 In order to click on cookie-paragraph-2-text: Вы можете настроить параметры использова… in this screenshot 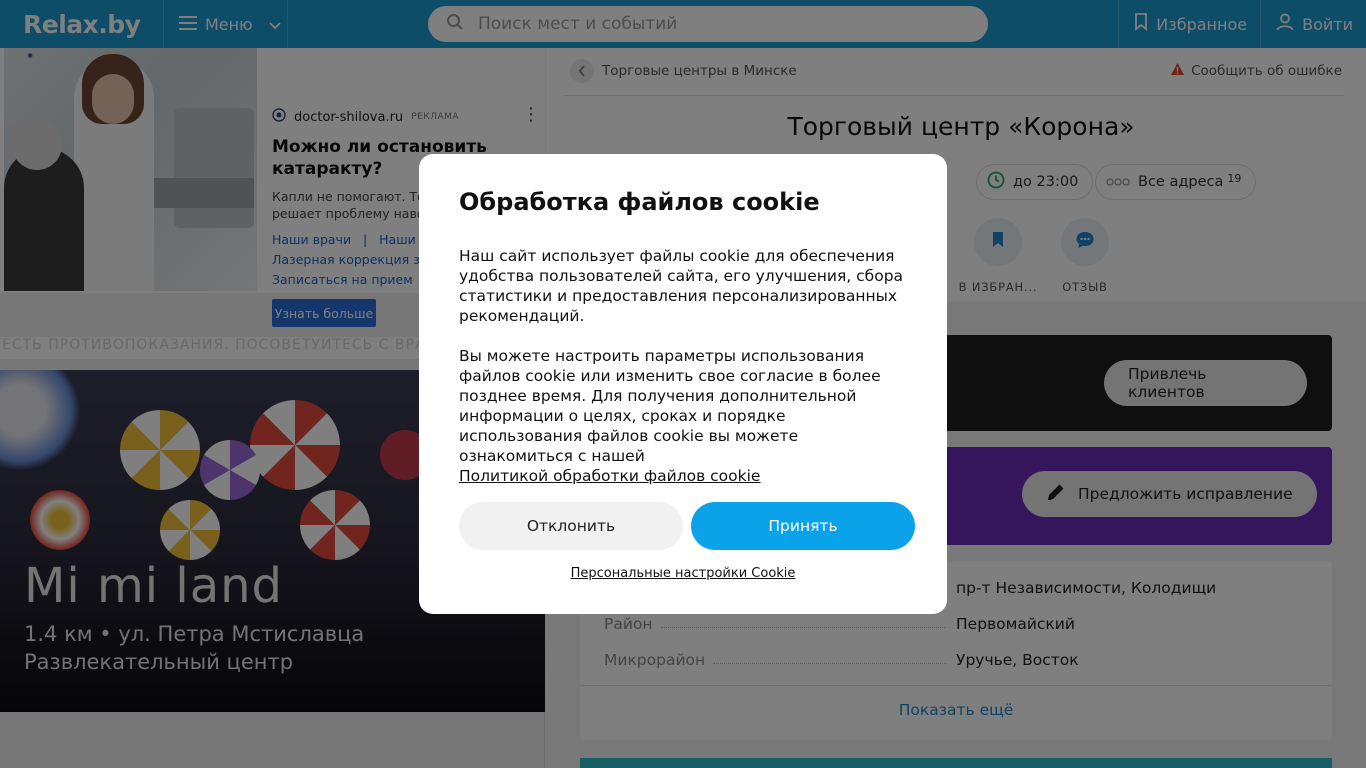, I will do `click(670, 406)`.